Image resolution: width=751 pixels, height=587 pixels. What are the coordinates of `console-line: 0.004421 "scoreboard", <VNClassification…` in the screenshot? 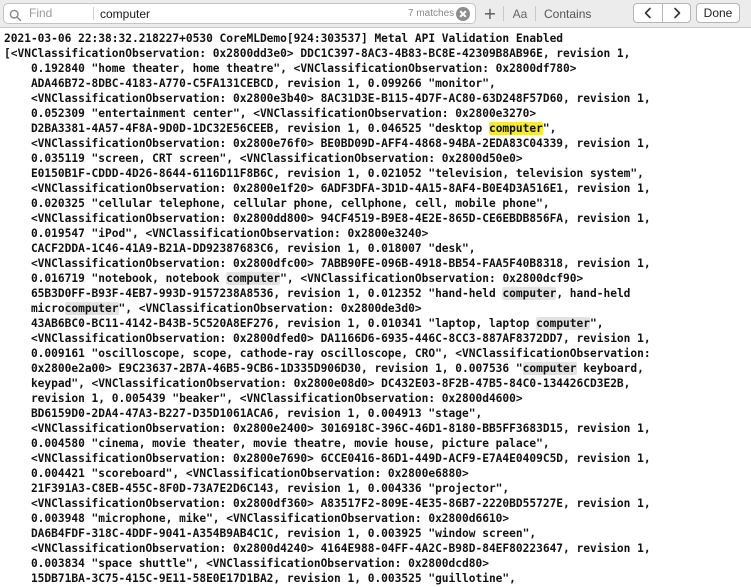 It's located at (236, 473).